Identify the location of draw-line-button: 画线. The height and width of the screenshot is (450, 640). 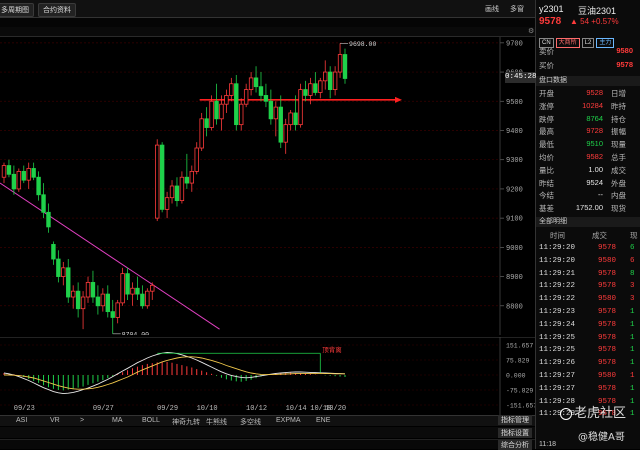
(492, 9).